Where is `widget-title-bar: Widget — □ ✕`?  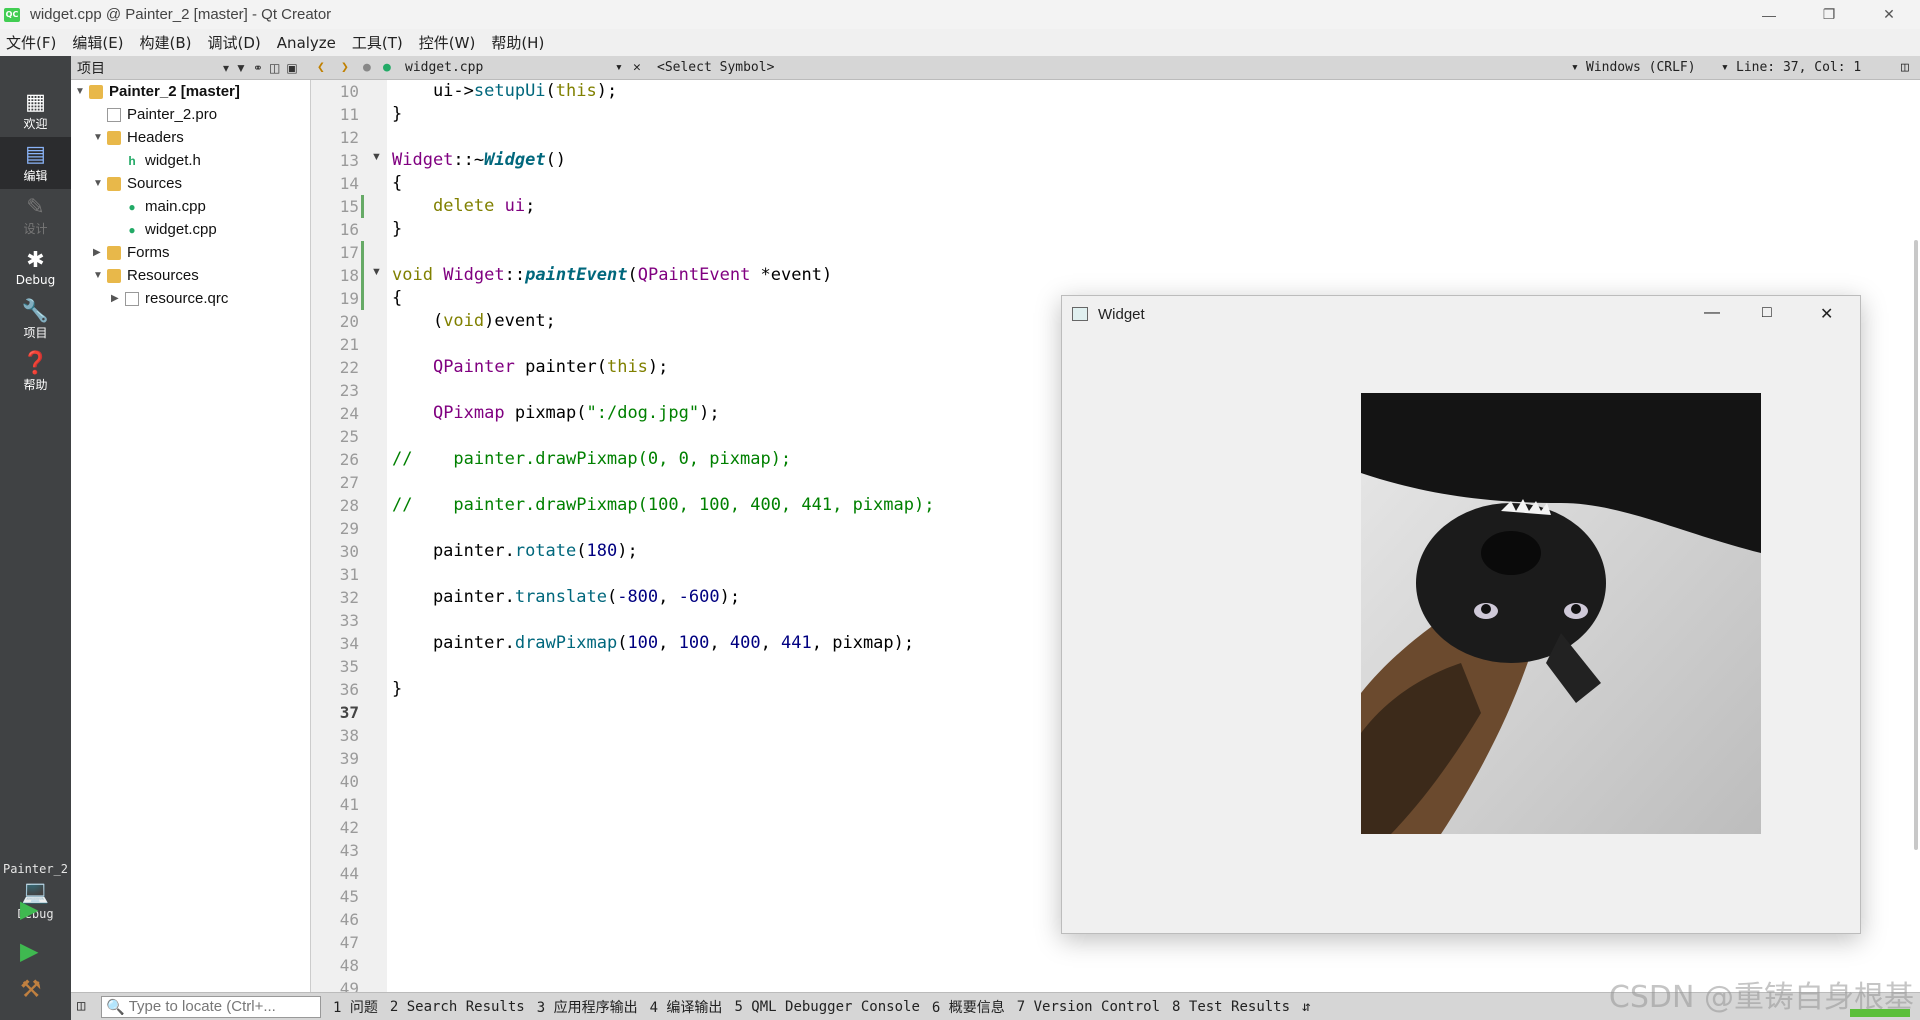
widget-title-bar: Widget — □ ✕ is located at coordinates (1461, 314).